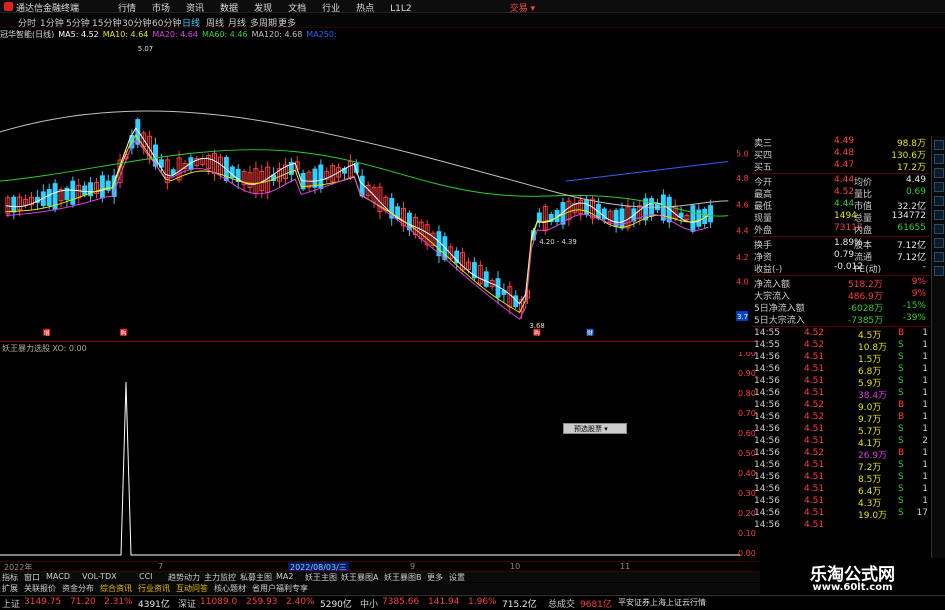  Describe the element at coordinates (284, 576) in the screenshot. I see `indicator-tab: MA2` at that location.